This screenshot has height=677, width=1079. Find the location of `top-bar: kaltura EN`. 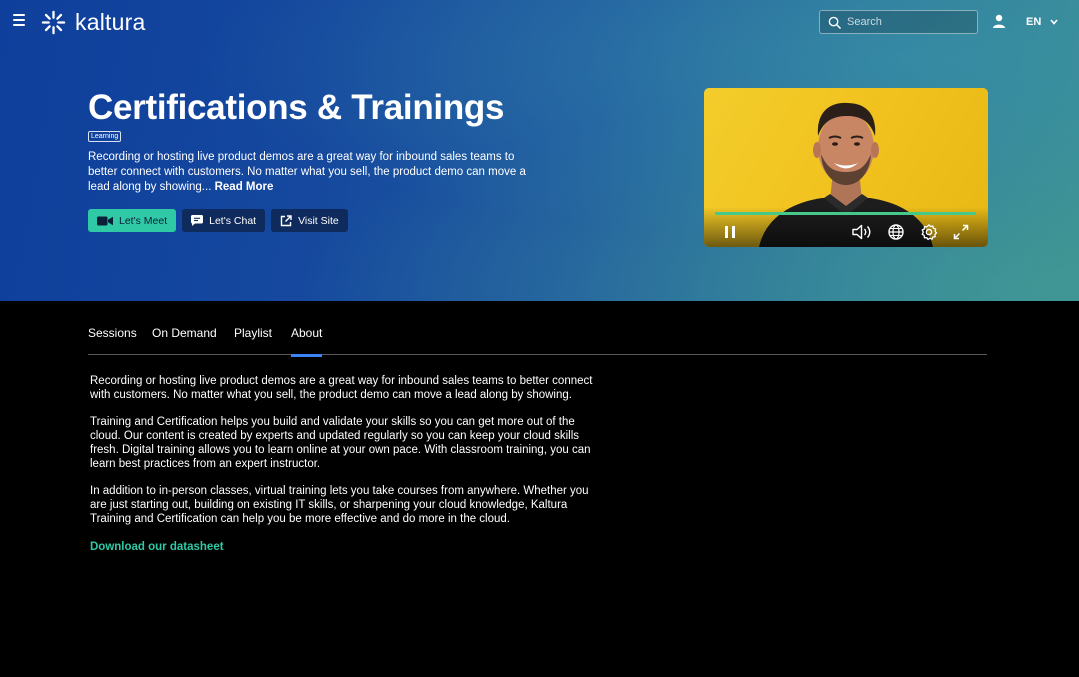

top-bar: kaltura EN is located at coordinates (539, 22).